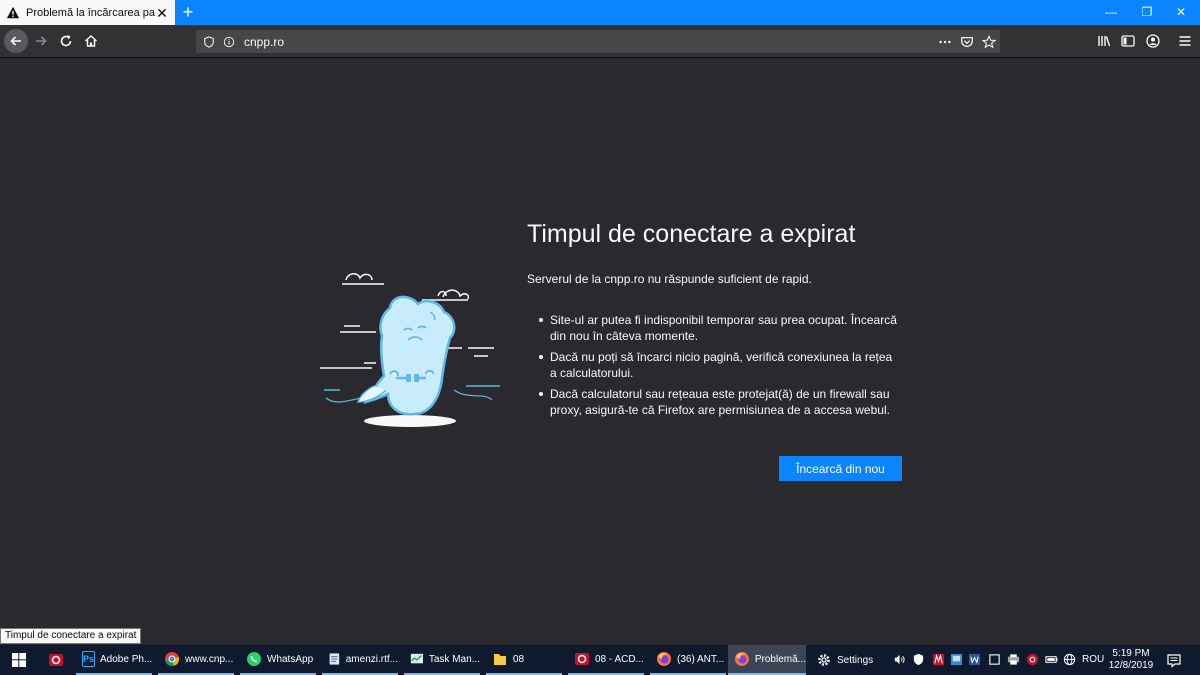  I want to click on close-icon: ✕, so click(1181, 12).